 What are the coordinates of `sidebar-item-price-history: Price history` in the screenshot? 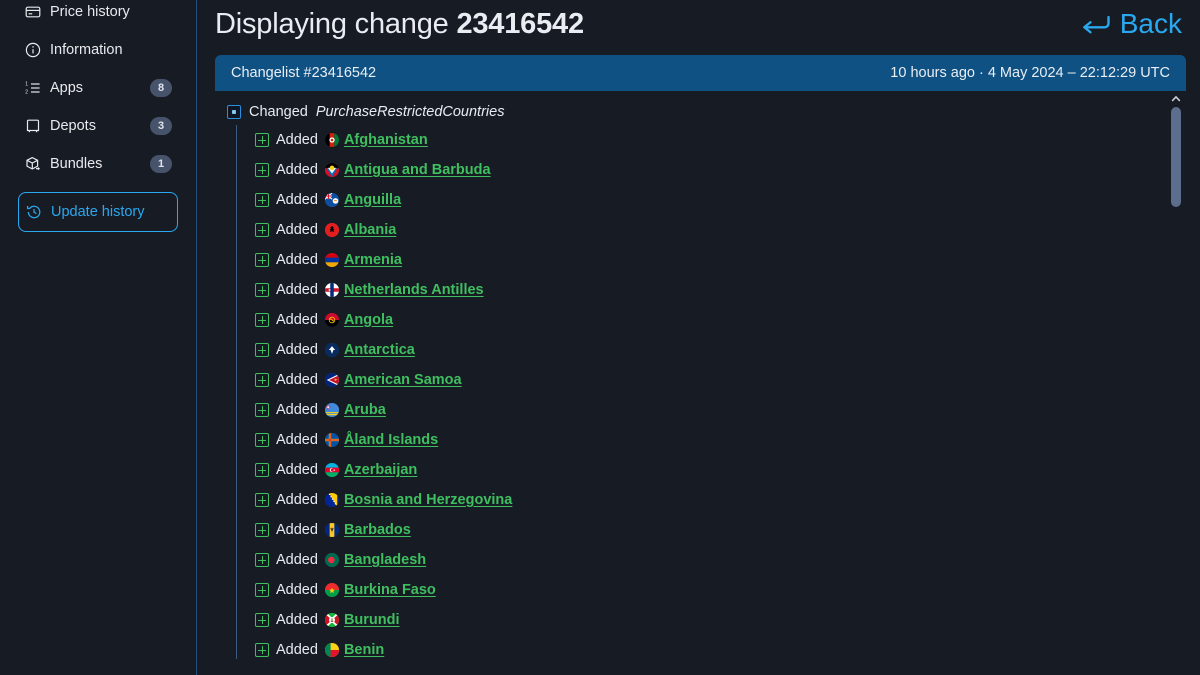 It's located at (98, 15).